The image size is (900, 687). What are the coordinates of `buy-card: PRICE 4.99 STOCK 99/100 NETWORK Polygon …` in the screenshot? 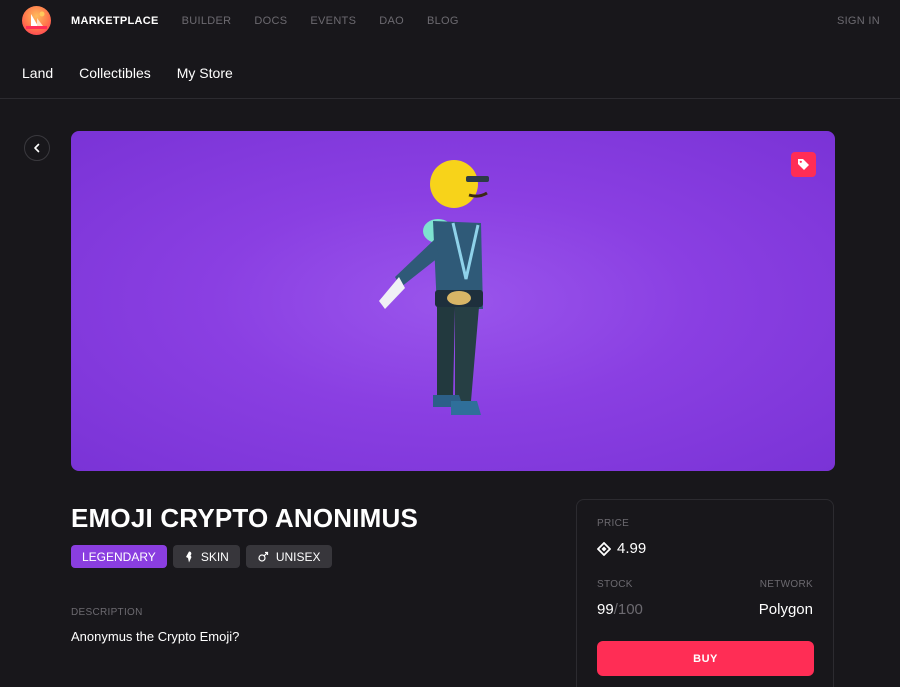 It's located at (705, 593).